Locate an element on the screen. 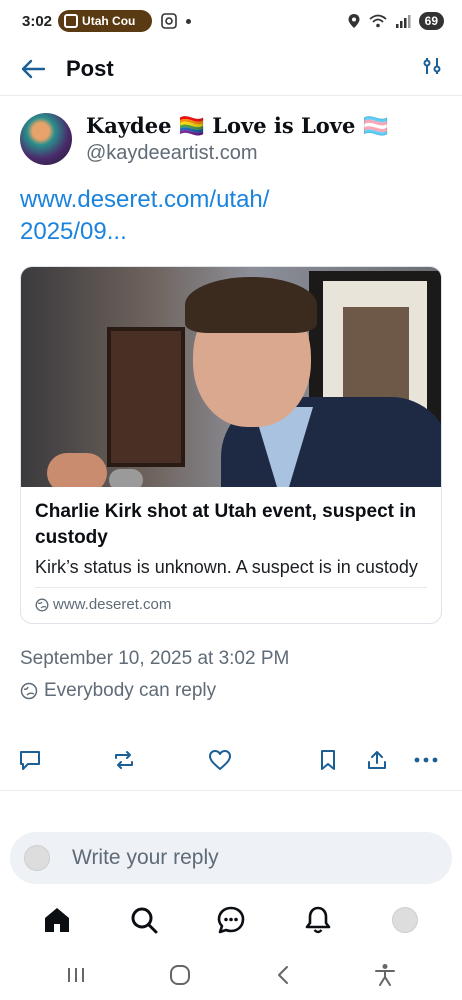 The height and width of the screenshot is (1000, 462). speech-bubble-icon is located at coordinates (30, 760).